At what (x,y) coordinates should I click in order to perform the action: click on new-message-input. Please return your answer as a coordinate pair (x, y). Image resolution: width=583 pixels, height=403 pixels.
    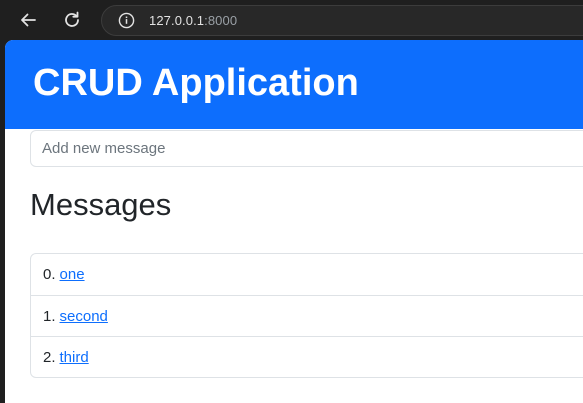
    Looking at the image, I should click on (306, 148).